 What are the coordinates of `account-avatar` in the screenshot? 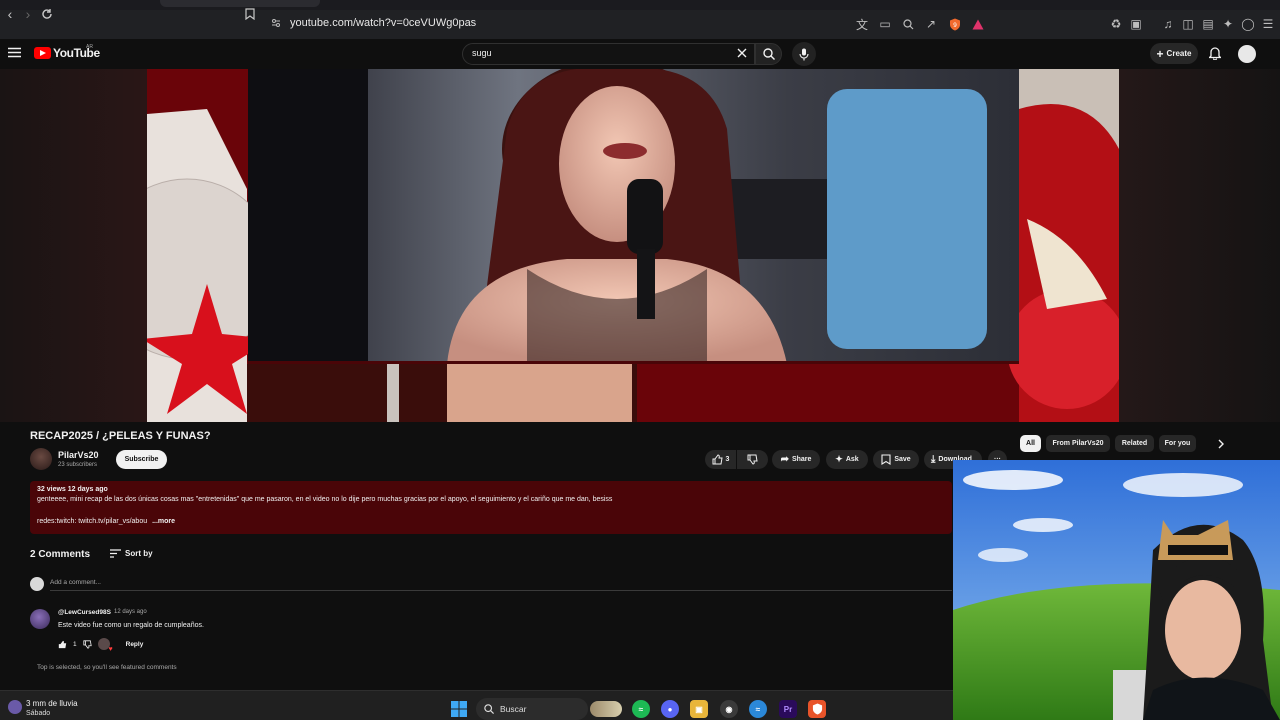 It's located at (1247, 54).